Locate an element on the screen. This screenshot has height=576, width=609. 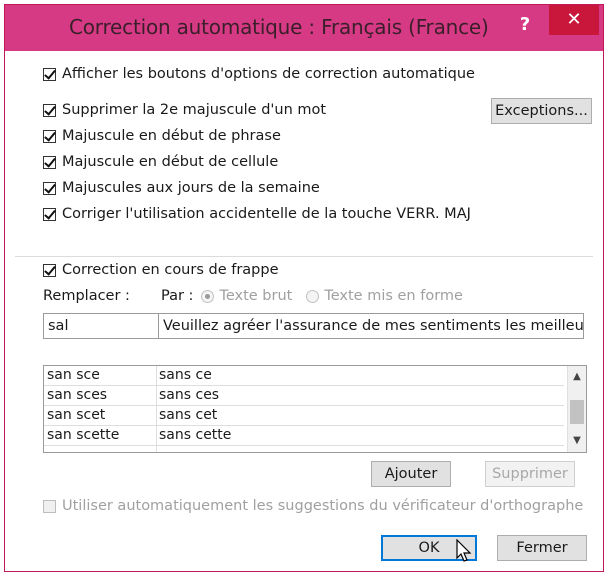
two-initial-caps-option: Supprimer la 2e majuscule d'un mot is located at coordinates (184, 110).